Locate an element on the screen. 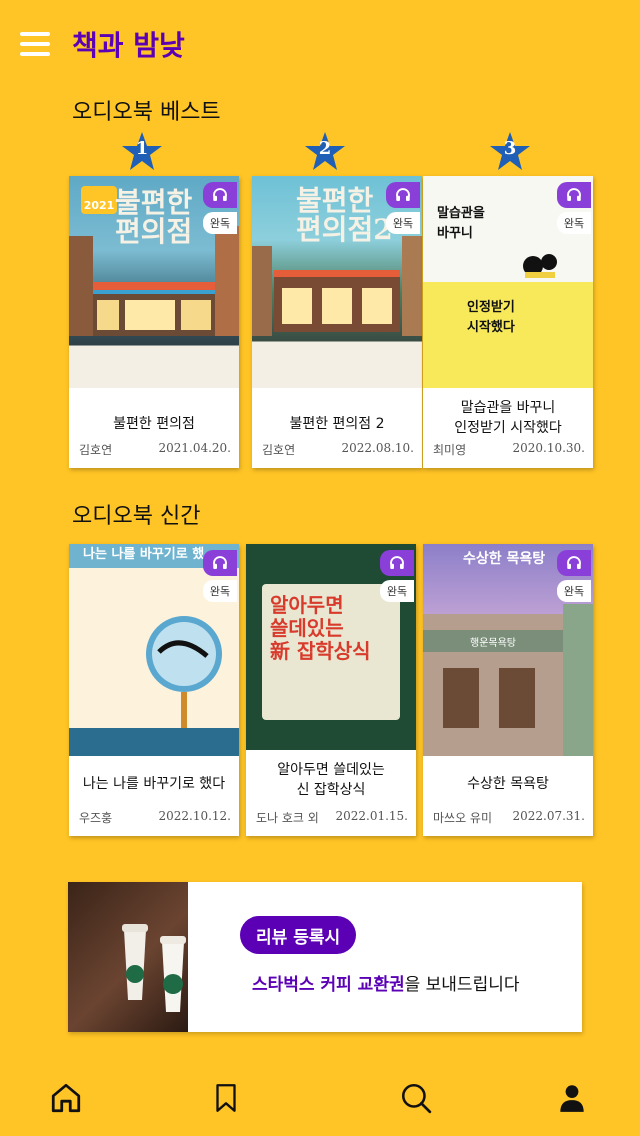 This screenshot has width=640, height=1136. review-pill: 리뷰 등록시 is located at coordinates (298, 935).